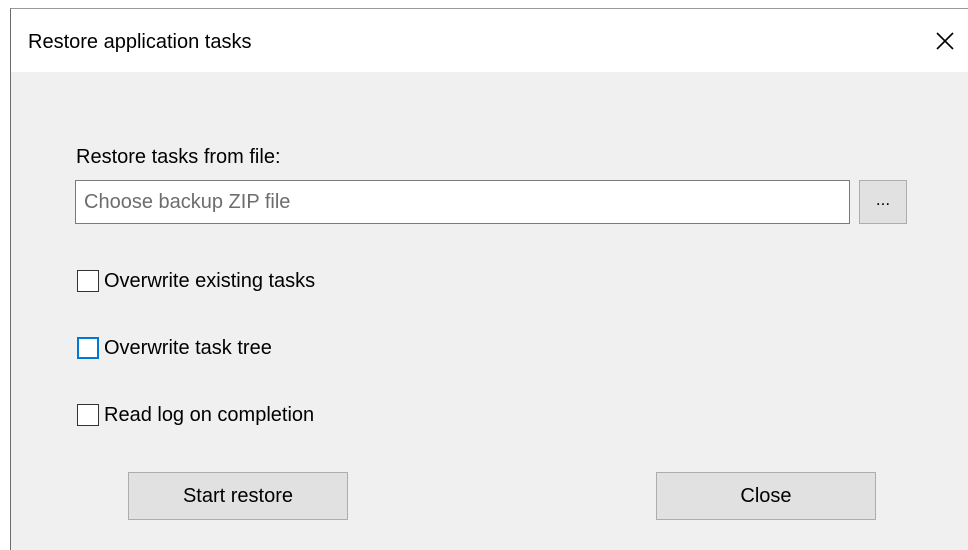 The height and width of the screenshot is (550, 968). I want to click on read-log-checkbox, so click(88, 415).